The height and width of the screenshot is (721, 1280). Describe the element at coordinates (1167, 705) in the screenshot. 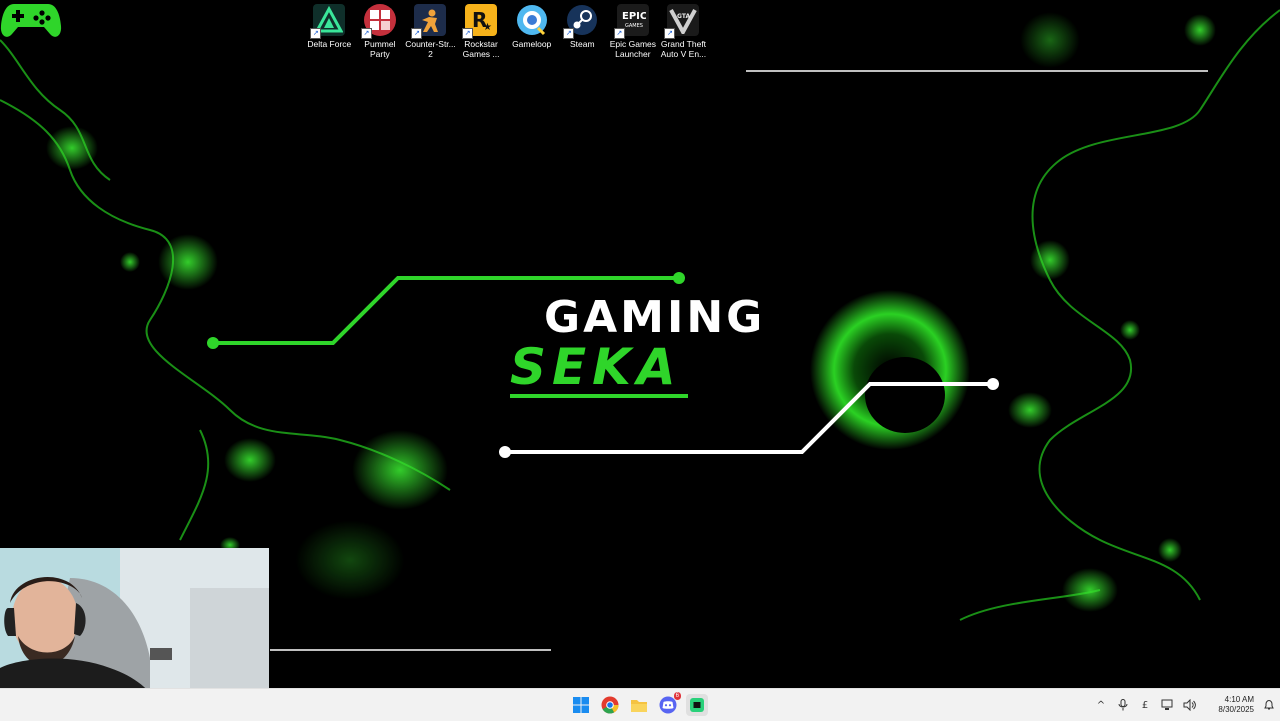

I see `network-icon` at that location.